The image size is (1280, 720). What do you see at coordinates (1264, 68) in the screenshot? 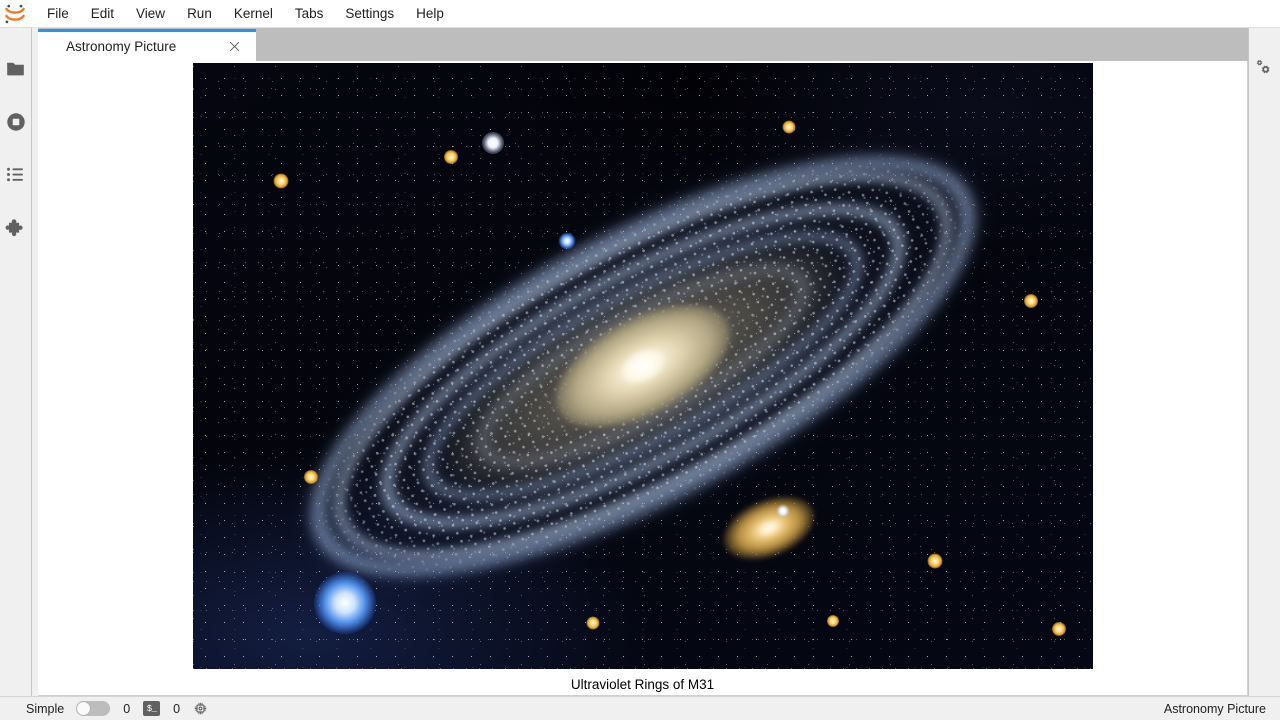
I see `gears-icon` at bounding box center [1264, 68].